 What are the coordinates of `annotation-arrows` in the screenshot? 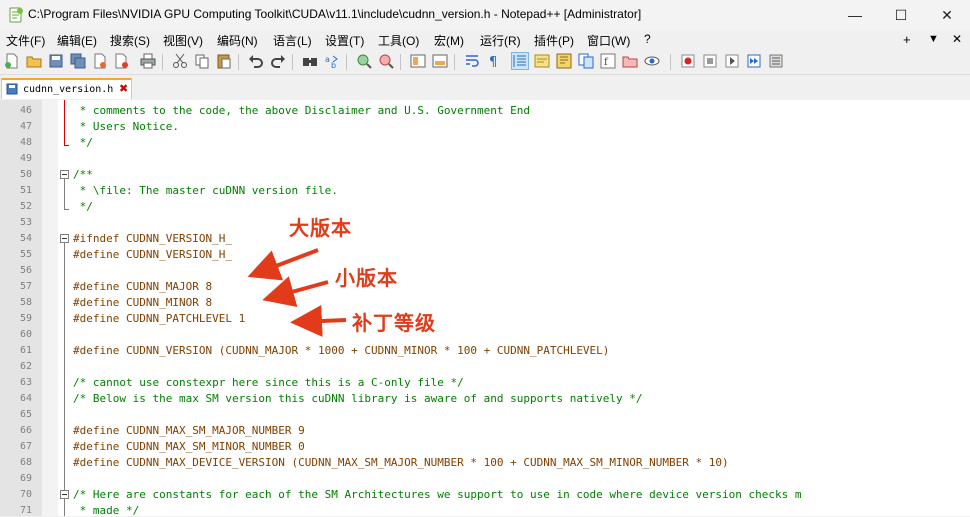 It's located at (297, 292).